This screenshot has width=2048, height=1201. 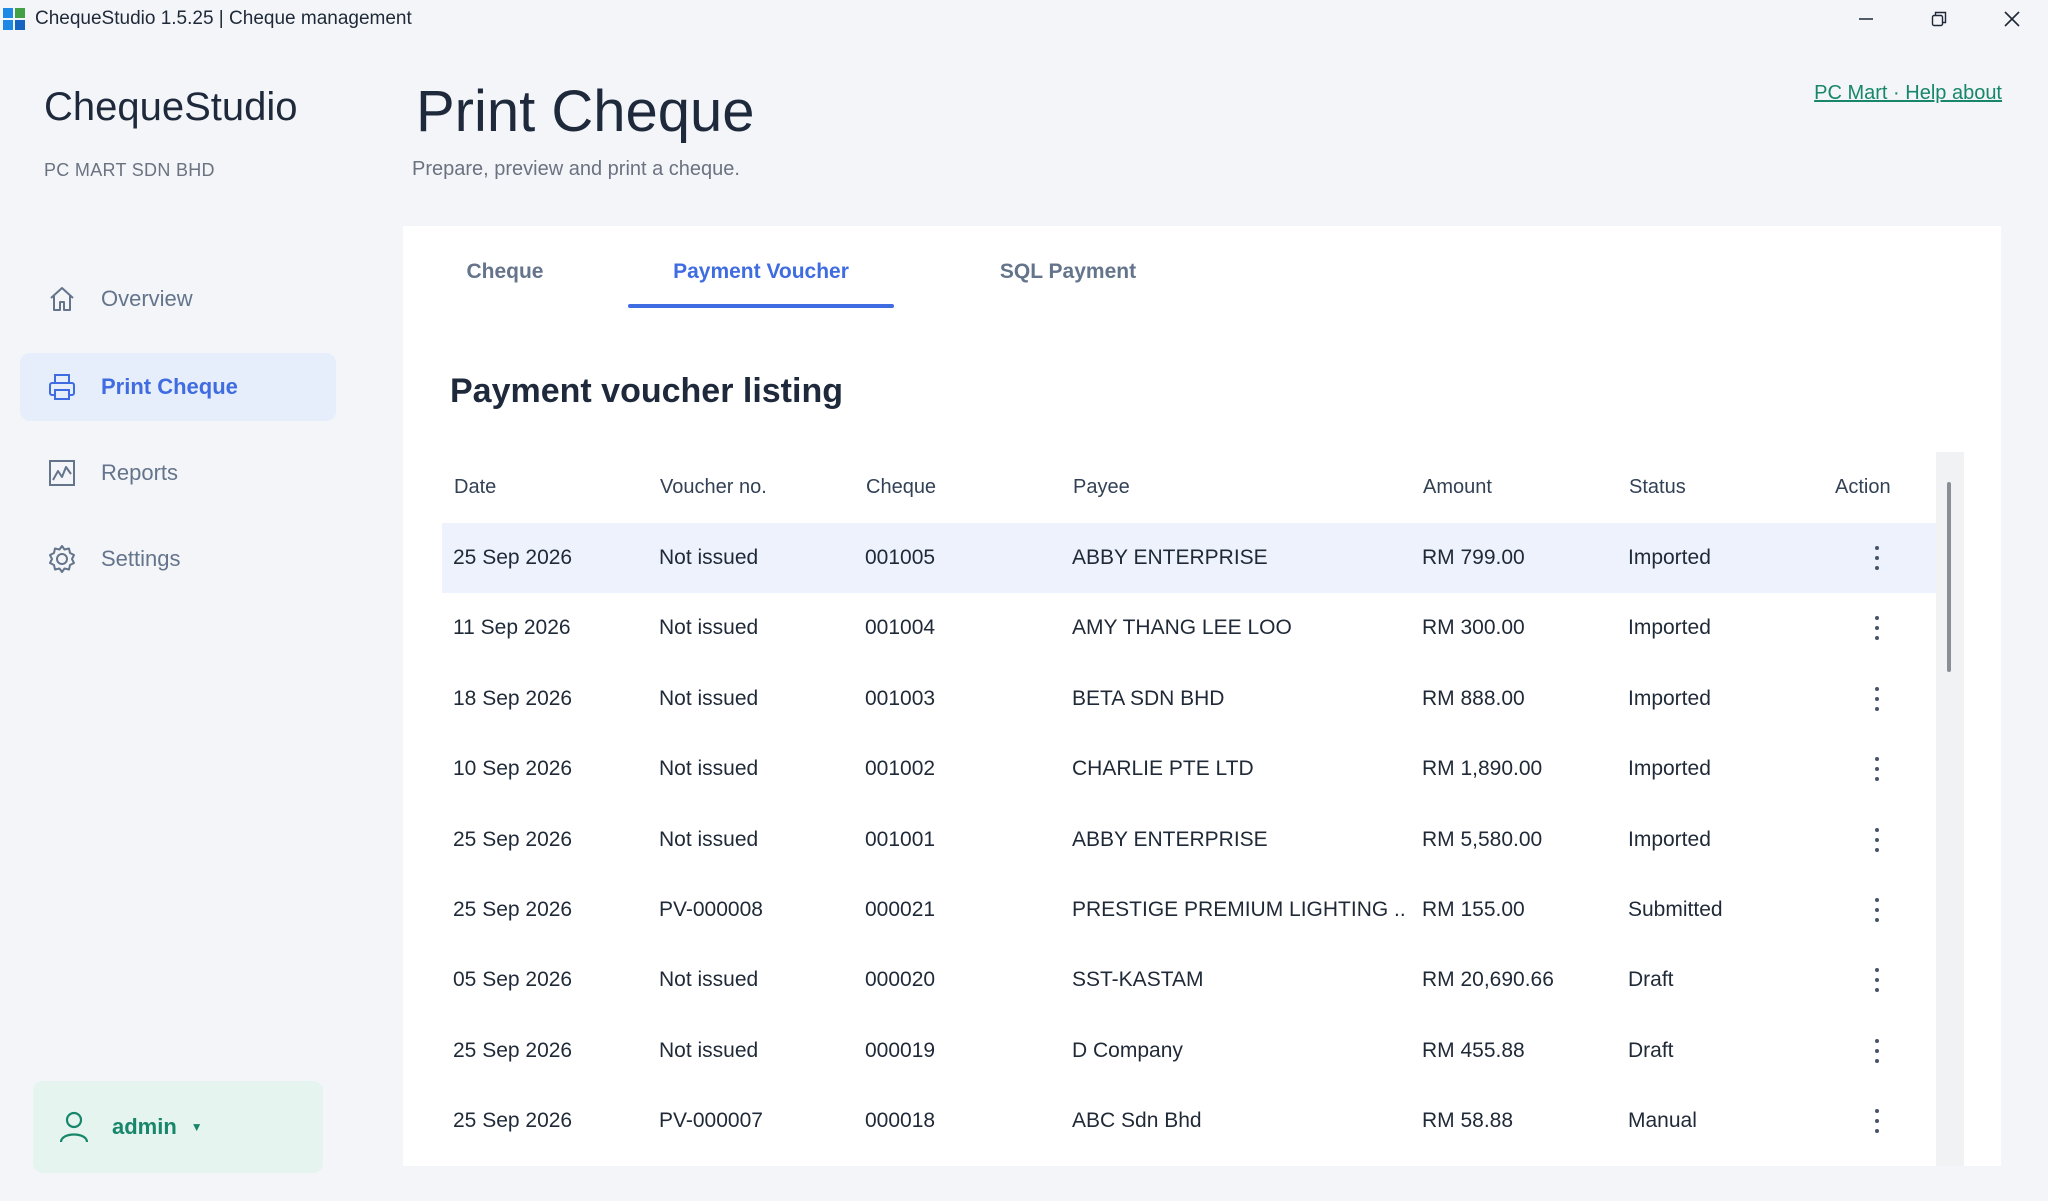 I want to click on column-header-status: Status, so click(x=1657, y=487).